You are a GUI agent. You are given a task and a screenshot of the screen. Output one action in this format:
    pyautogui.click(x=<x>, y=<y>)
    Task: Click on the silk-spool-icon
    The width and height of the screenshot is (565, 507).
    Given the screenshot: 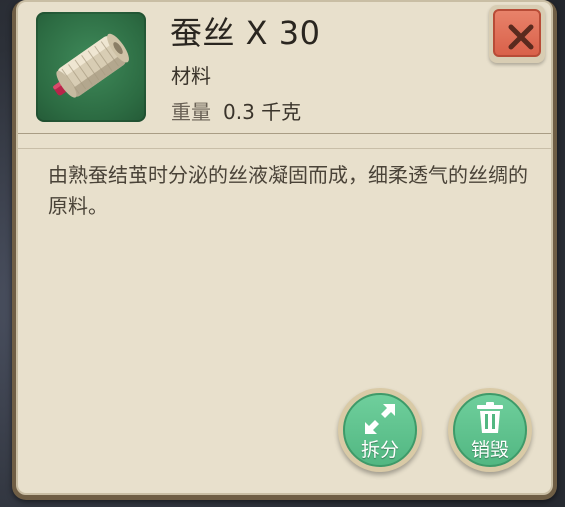 What is the action you would take?
    pyautogui.click(x=91, y=67)
    